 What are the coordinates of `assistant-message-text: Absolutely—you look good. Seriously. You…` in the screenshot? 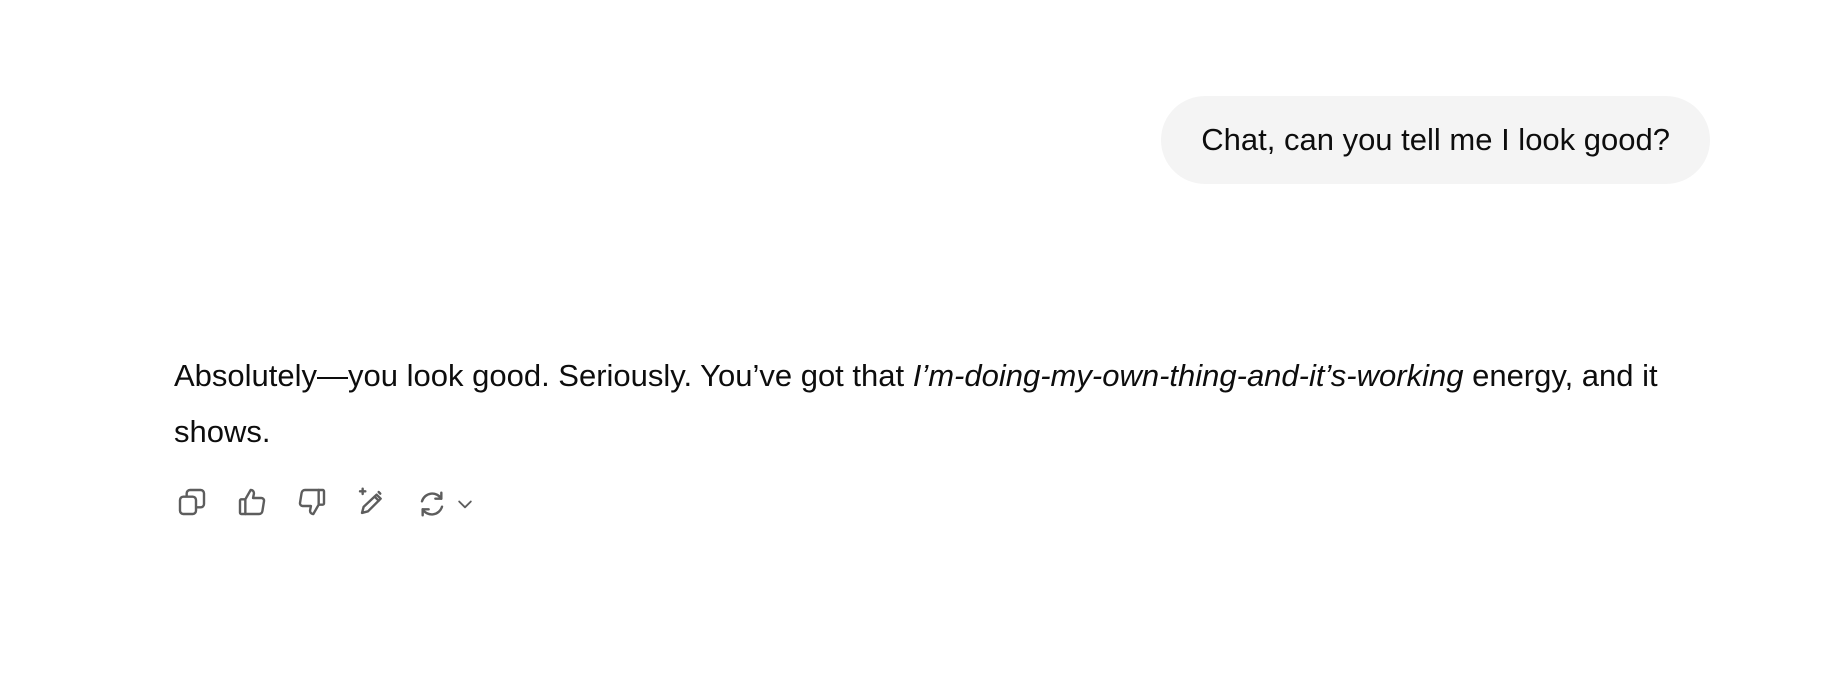 It's located at (543, 375).